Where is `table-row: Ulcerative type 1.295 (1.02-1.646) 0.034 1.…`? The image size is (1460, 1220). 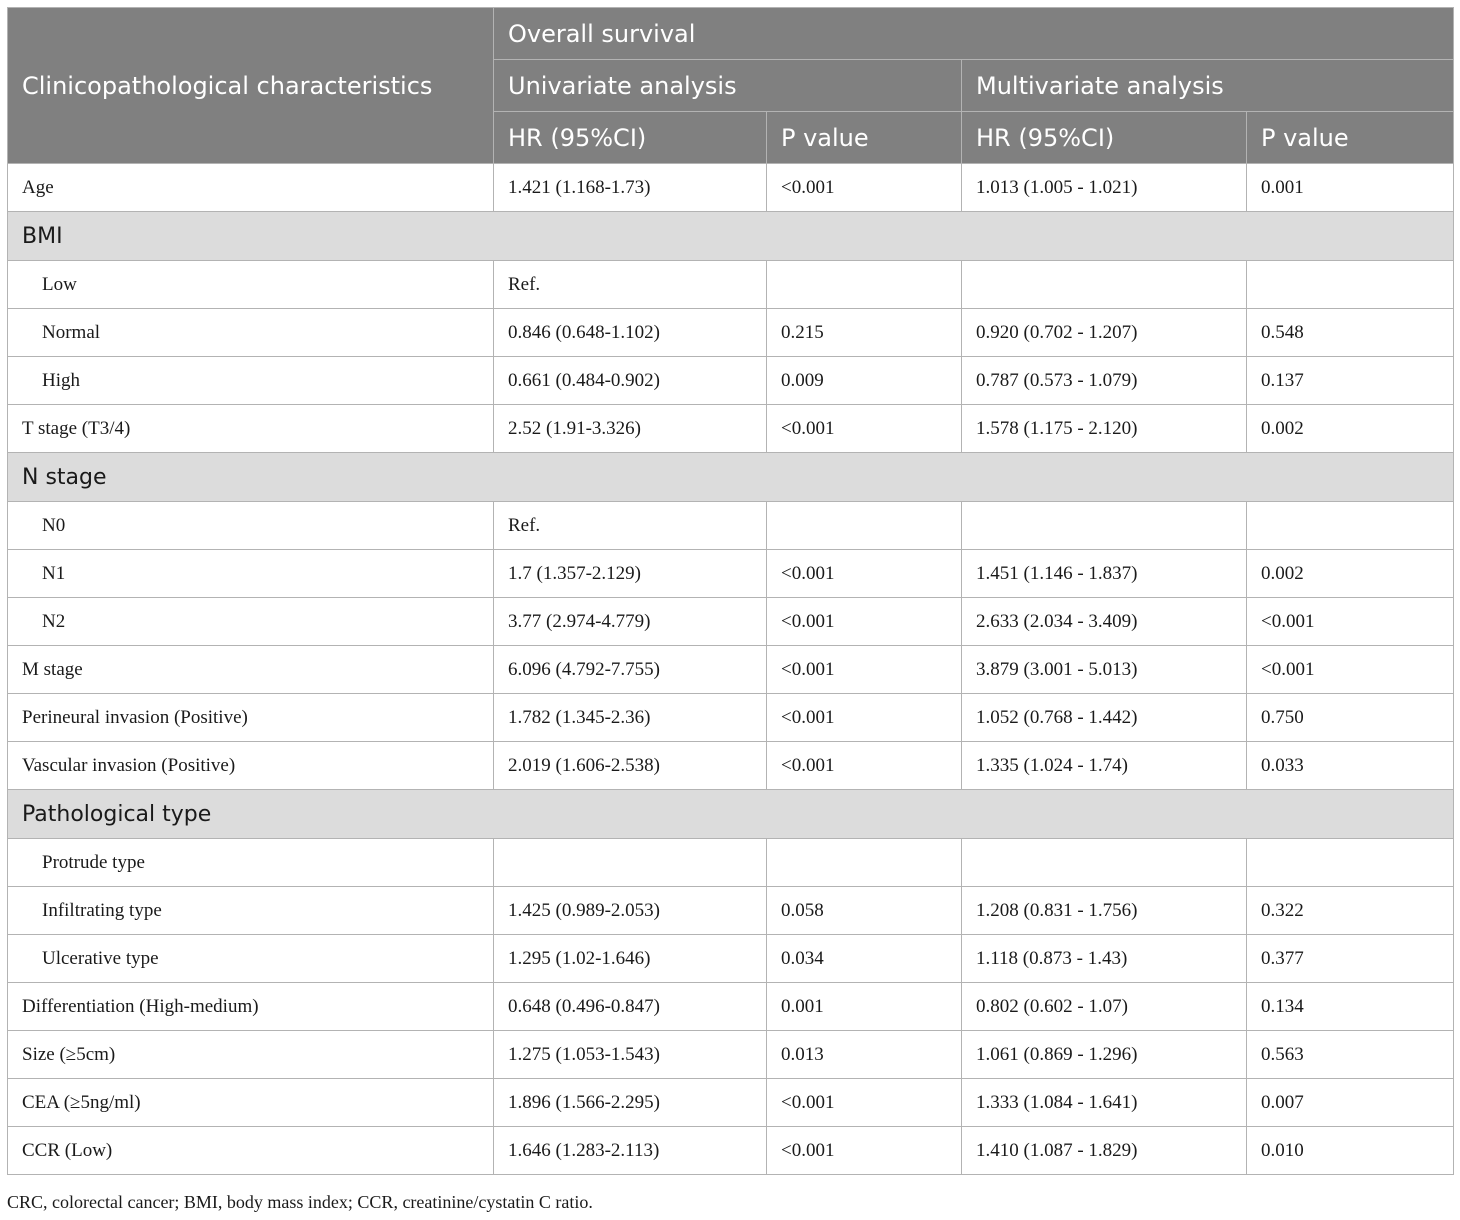 table-row: Ulcerative type 1.295 (1.02-1.646) 0.034 1.… is located at coordinates (730, 958).